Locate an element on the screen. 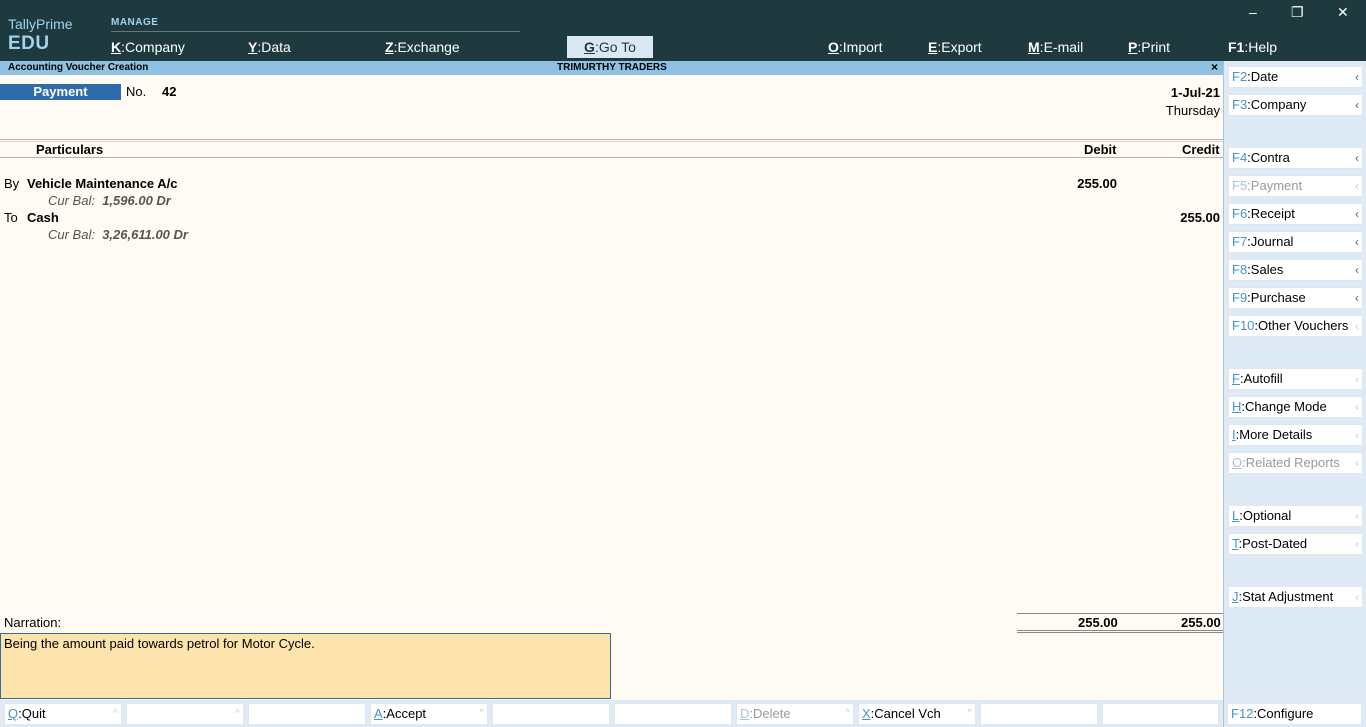  menu-exchange: Z:Exchange is located at coordinates (422, 47).